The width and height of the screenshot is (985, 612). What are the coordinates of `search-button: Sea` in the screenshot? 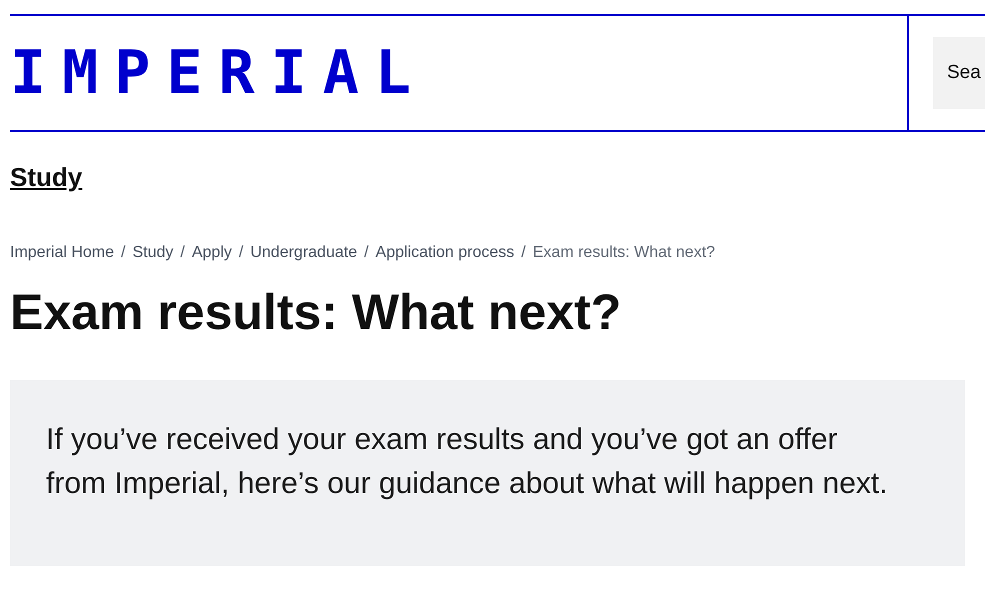 It's located at (959, 73).